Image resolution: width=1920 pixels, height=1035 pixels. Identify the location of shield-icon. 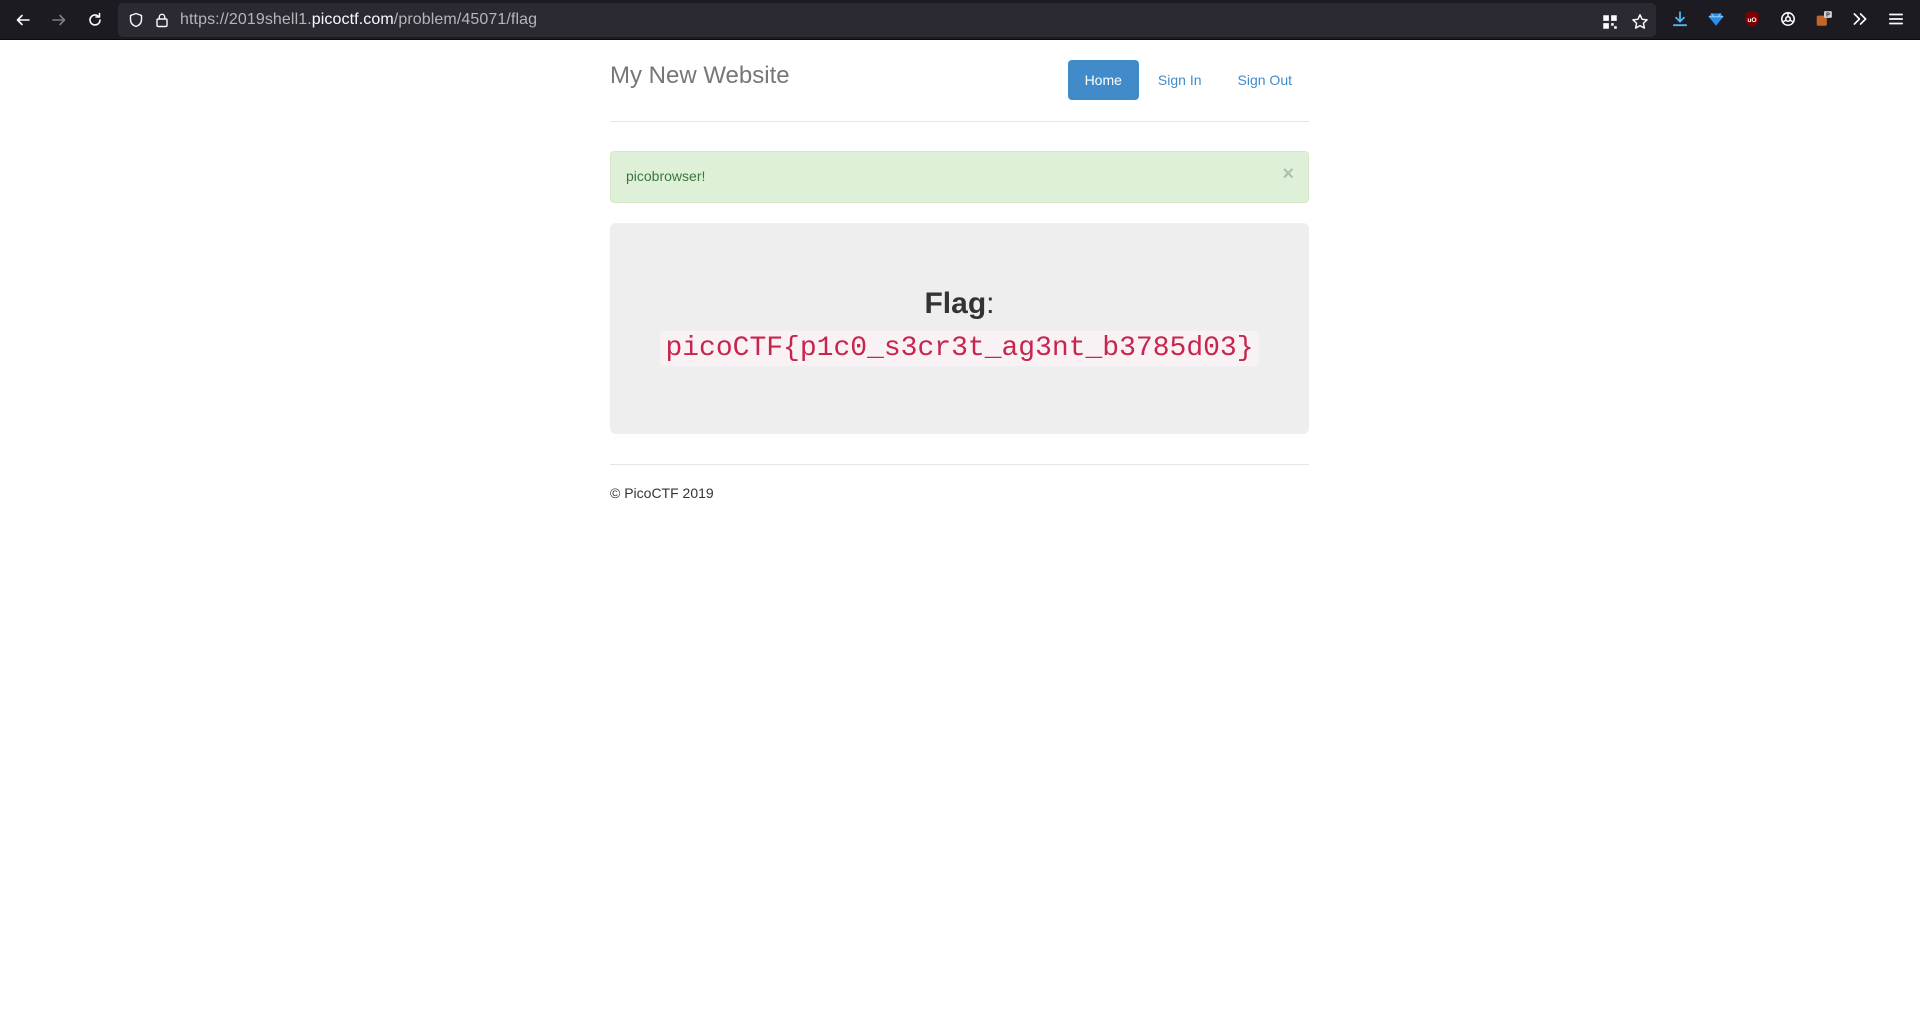
(136, 20).